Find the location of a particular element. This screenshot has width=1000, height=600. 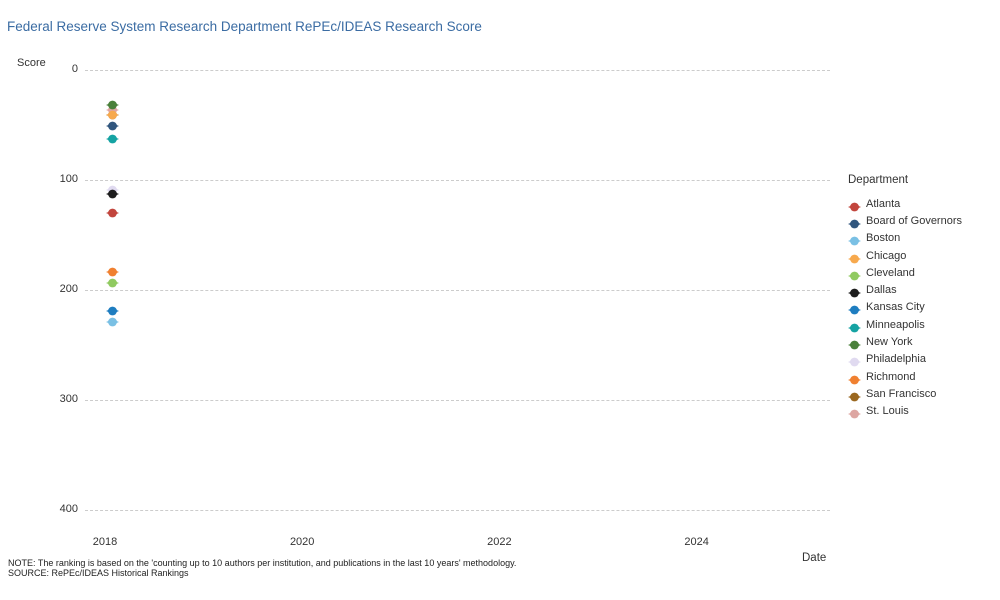

legend-item-label: Atlanta is located at coordinates (883, 203).